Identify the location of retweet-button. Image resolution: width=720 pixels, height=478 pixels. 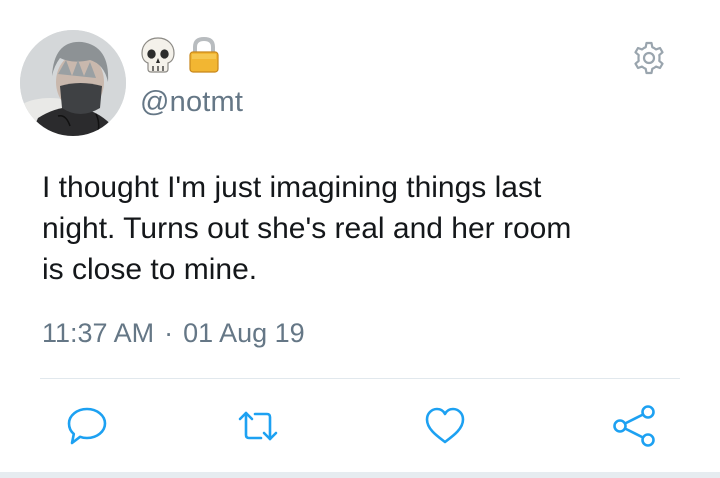
(258, 426).